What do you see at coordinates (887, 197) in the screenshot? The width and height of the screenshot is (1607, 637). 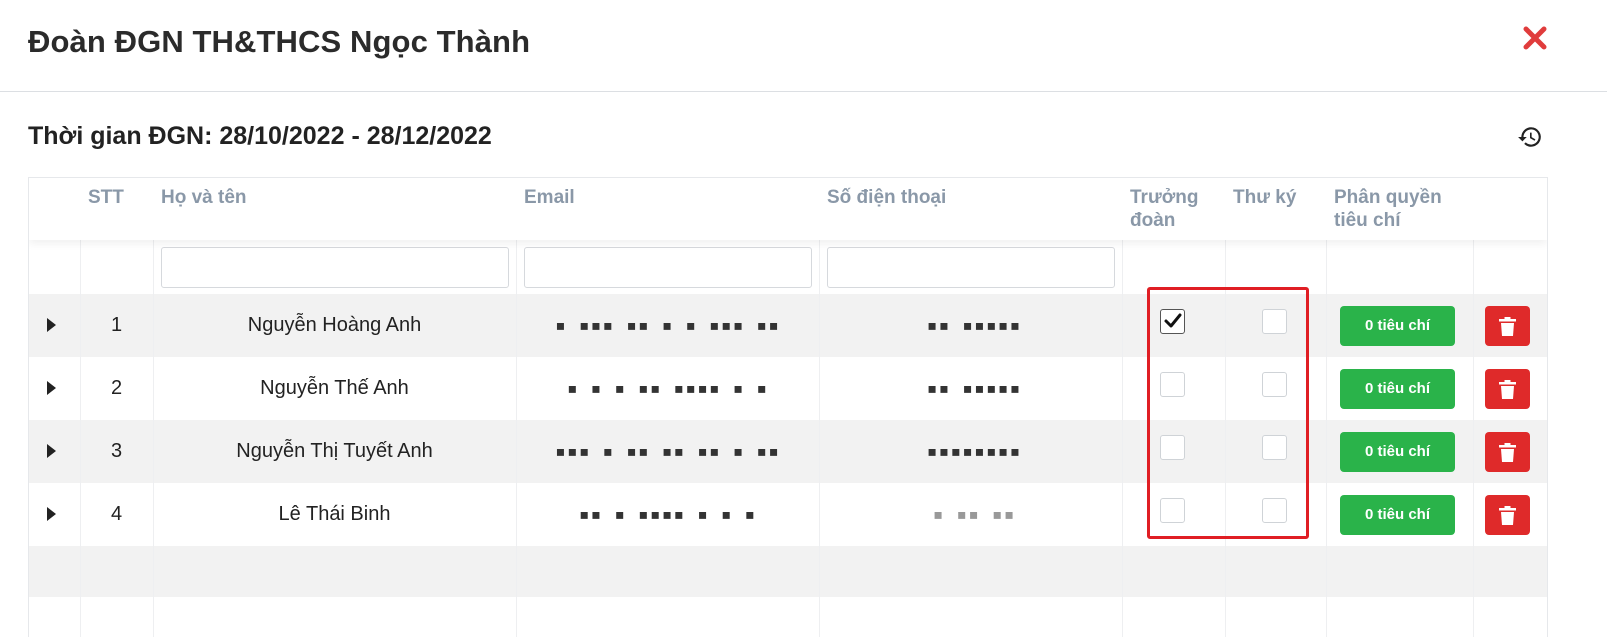 I see `column-phone: Số điện thoại` at bounding box center [887, 197].